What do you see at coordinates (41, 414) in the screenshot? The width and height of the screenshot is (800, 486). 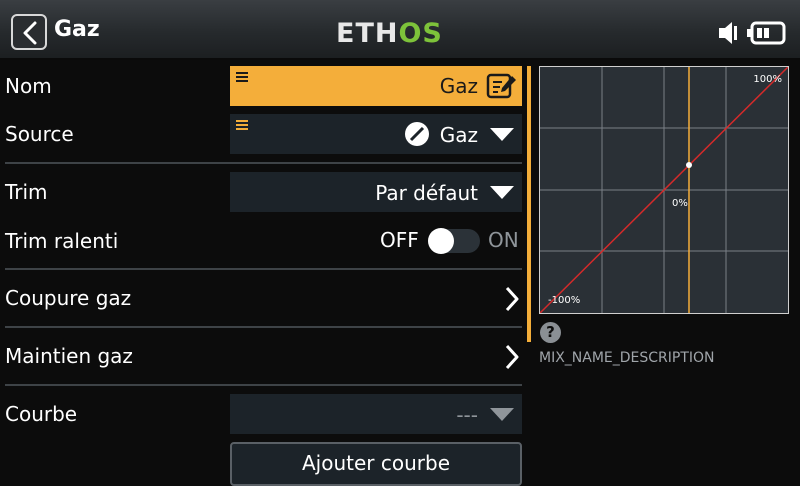 I see `curve-label: Courbe` at bounding box center [41, 414].